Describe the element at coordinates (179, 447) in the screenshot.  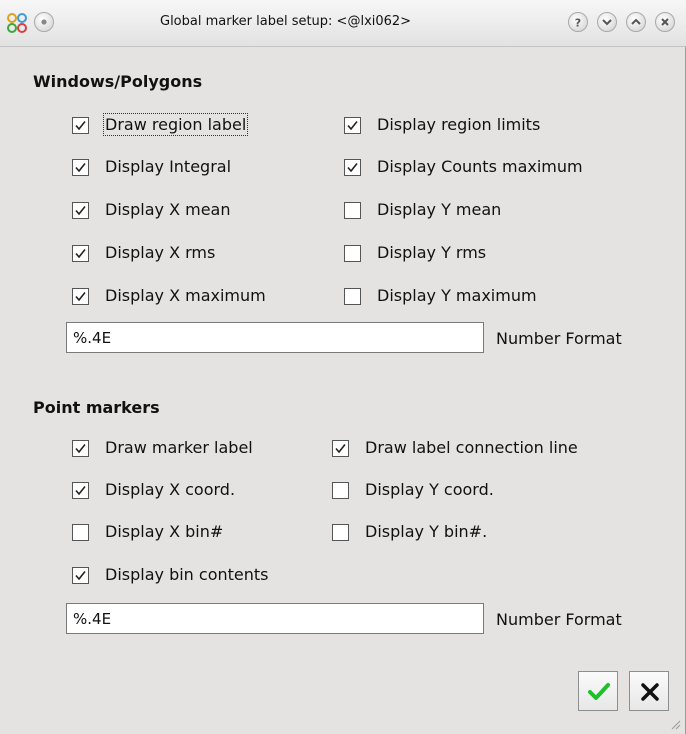
I see `label-draw-marker-label: Draw marker label` at that location.